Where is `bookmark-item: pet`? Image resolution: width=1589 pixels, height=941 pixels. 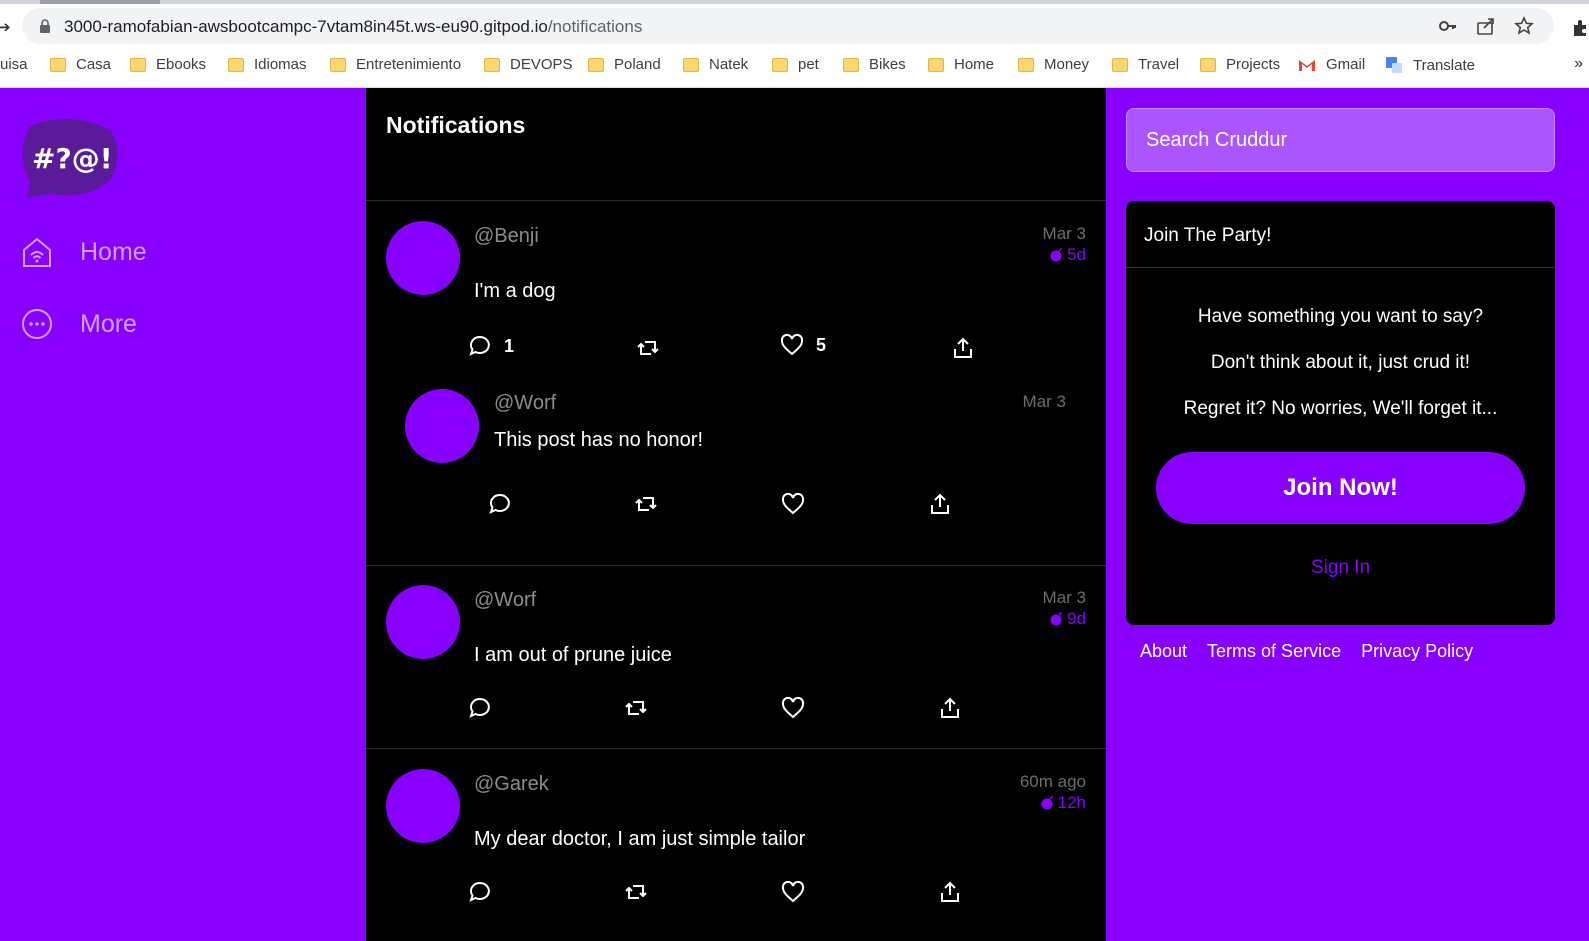 bookmark-item: pet is located at coordinates (795, 64).